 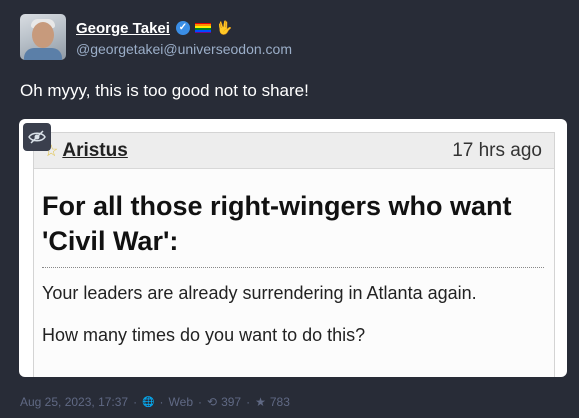 I want to click on embedded-divider, so click(x=293, y=267).